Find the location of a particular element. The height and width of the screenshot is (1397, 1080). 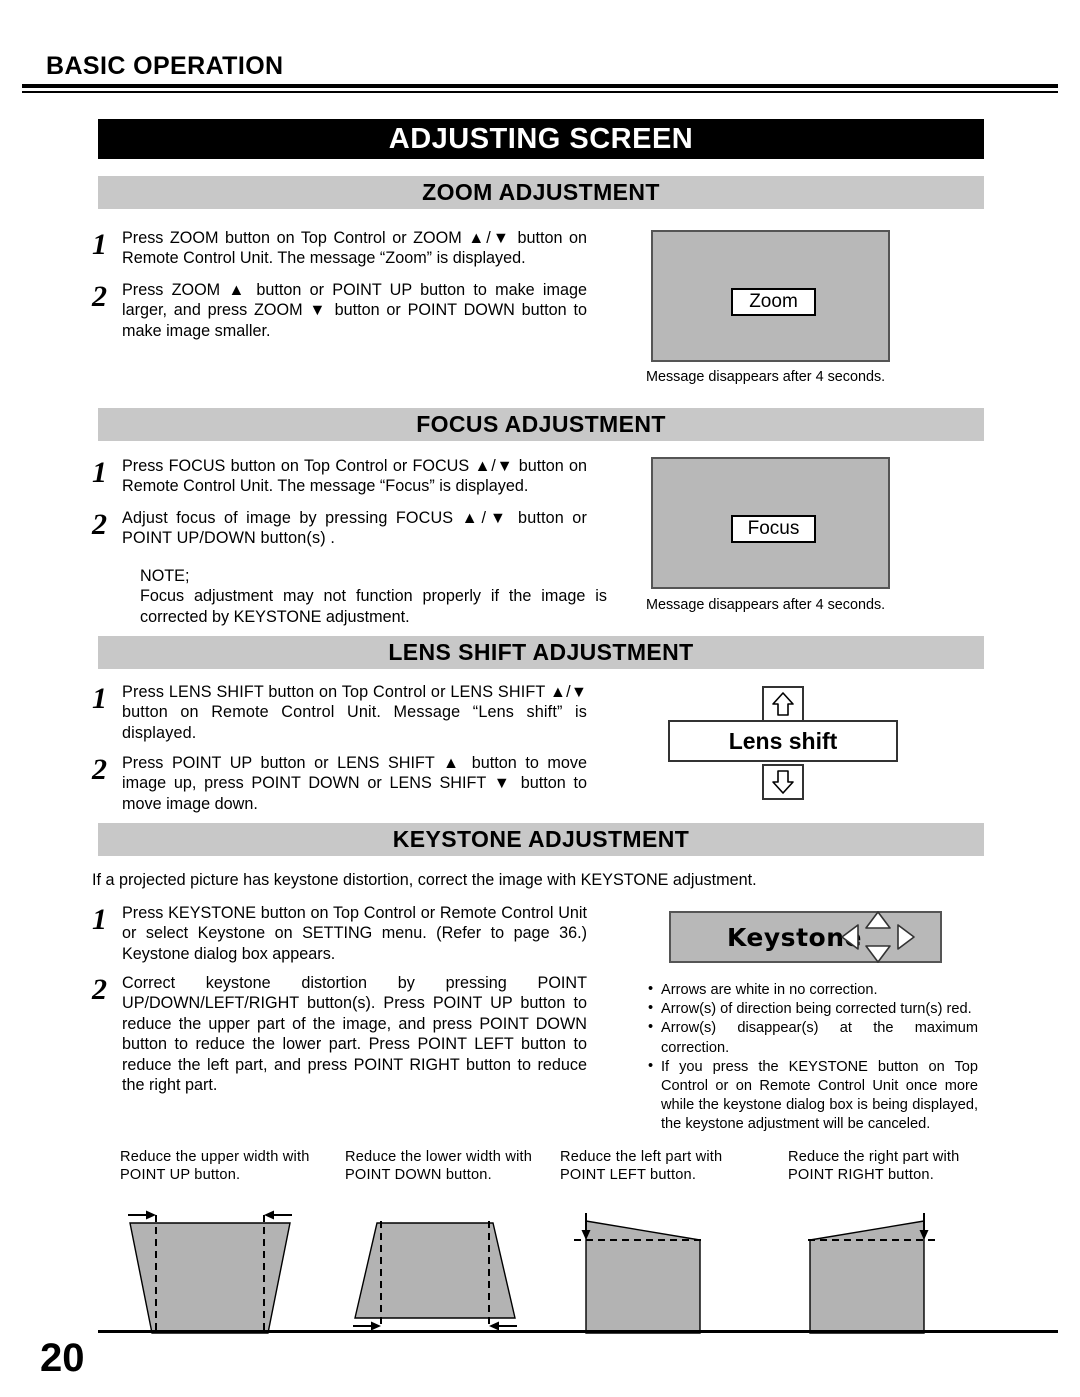

focus-screen-caption: Message disappears after 4 seconds. is located at coordinates (766, 605).